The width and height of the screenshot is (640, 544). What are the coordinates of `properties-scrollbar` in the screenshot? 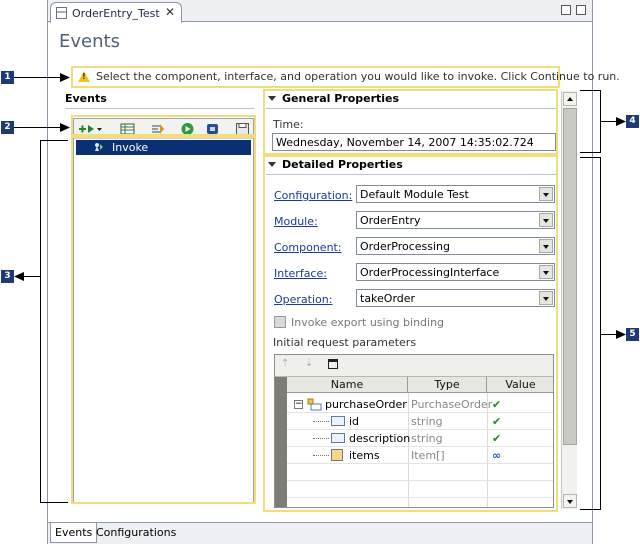 It's located at (569, 300).